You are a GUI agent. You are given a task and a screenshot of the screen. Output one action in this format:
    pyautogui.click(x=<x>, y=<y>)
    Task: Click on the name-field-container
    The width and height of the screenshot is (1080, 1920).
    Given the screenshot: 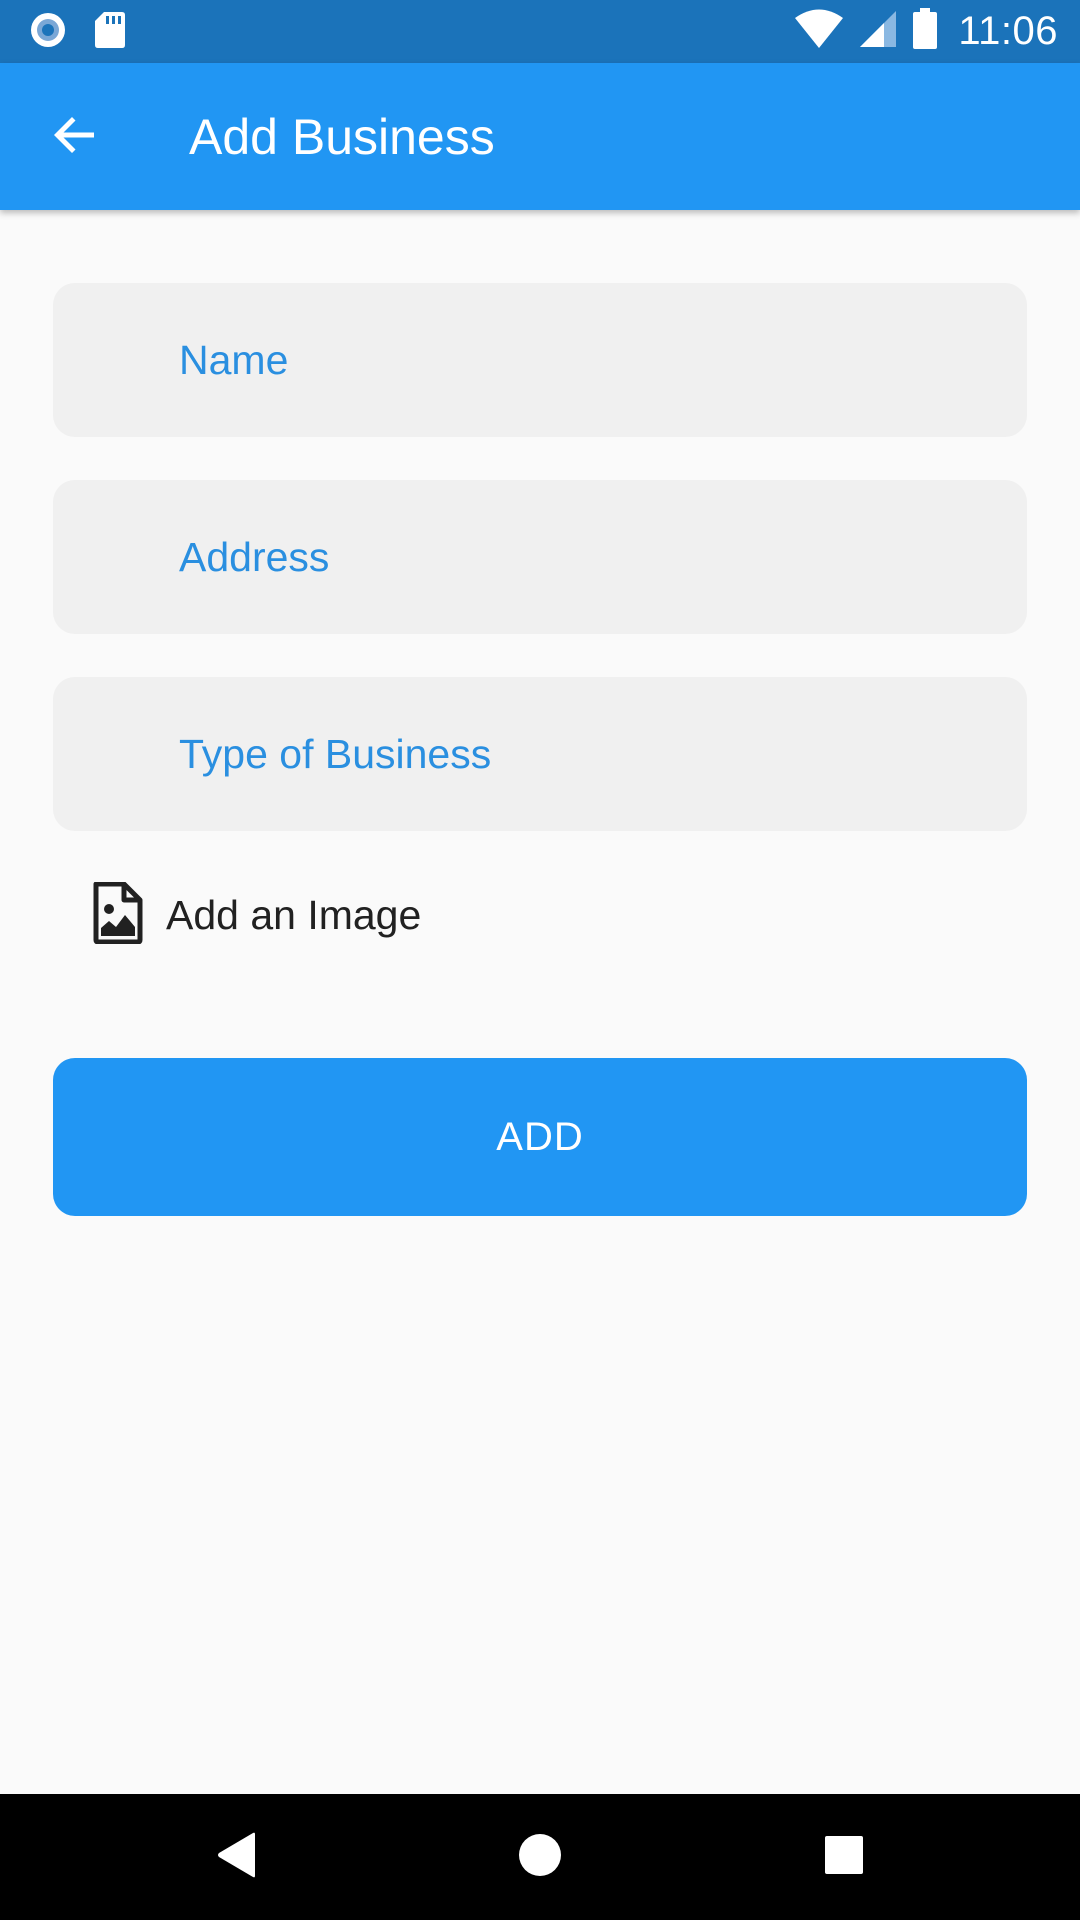 What is the action you would take?
    pyautogui.click(x=540, y=360)
    